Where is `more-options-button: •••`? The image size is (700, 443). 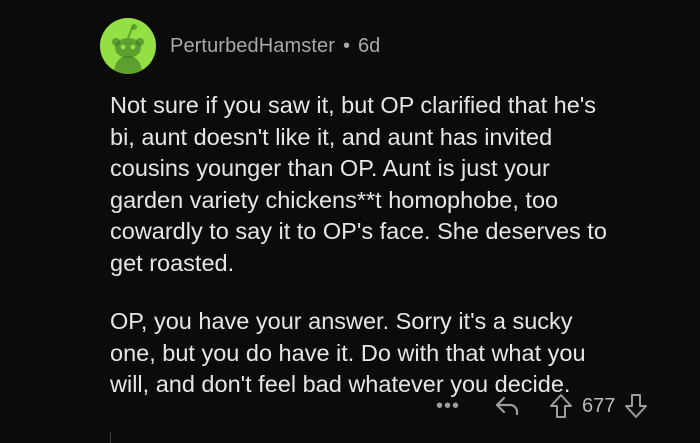 more-options-button: ••• is located at coordinates (448, 406).